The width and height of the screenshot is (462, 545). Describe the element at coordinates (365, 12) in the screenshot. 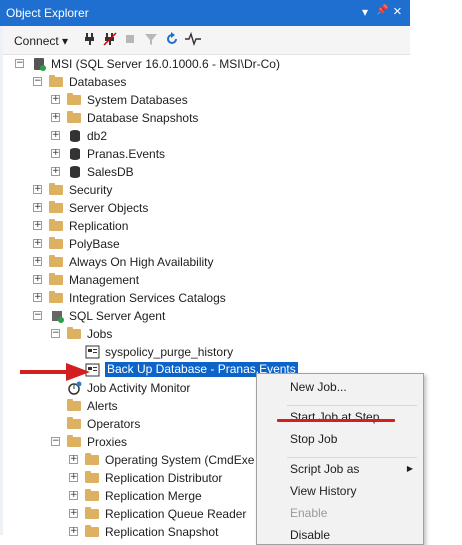

I see `window-position-dropdown-icon: ▾` at that location.